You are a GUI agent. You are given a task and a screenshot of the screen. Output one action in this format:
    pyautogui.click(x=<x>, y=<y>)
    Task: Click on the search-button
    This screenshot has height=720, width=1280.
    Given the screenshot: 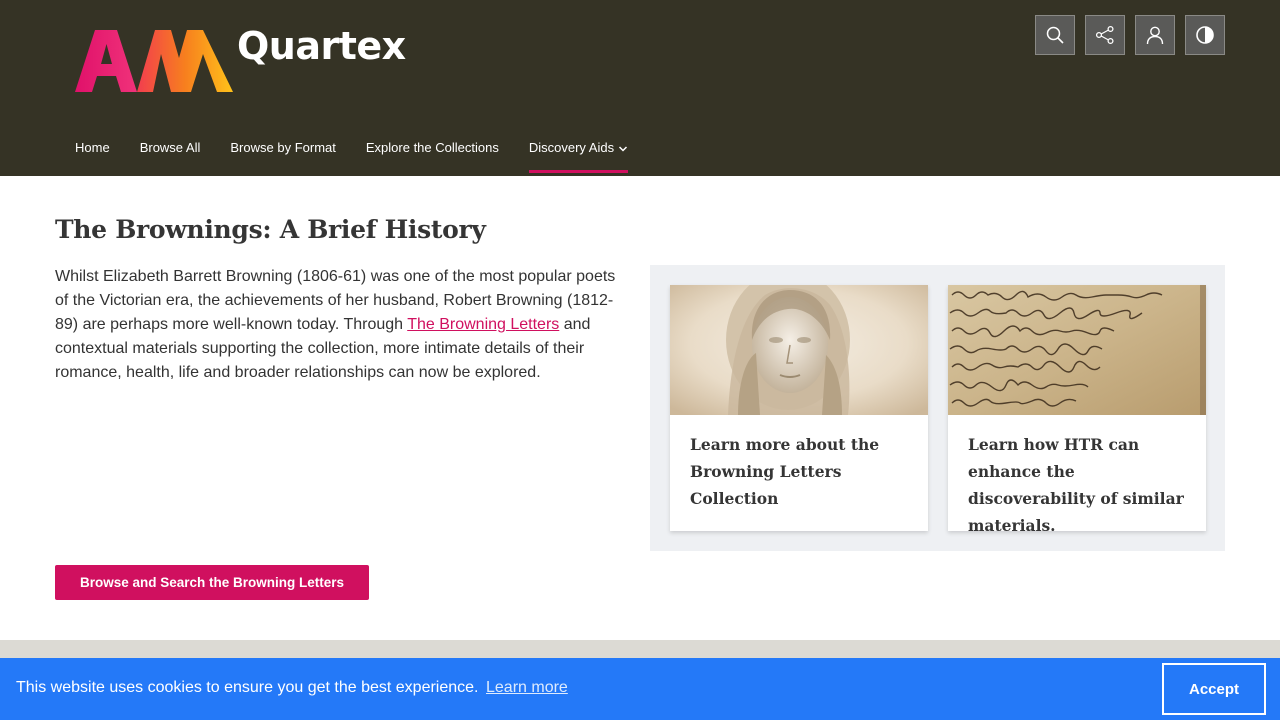 What is the action you would take?
    pyautogui.click(x=1055, y=35)
    